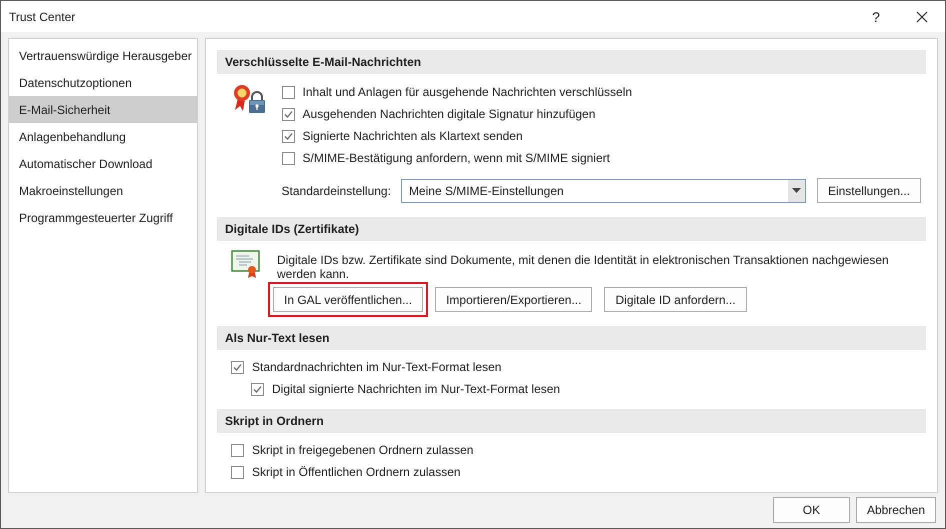 The height and width of the screenshot is (529, 946). Describe the element at coordinates (796, 190) in the screenshot. I see `dropdown-arrow-icon` at that location.